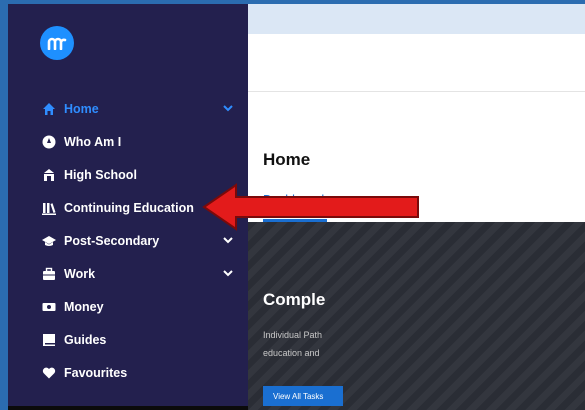 This screenshot has width=585, height=410. I want to click on book-icon, so click(49, 340).